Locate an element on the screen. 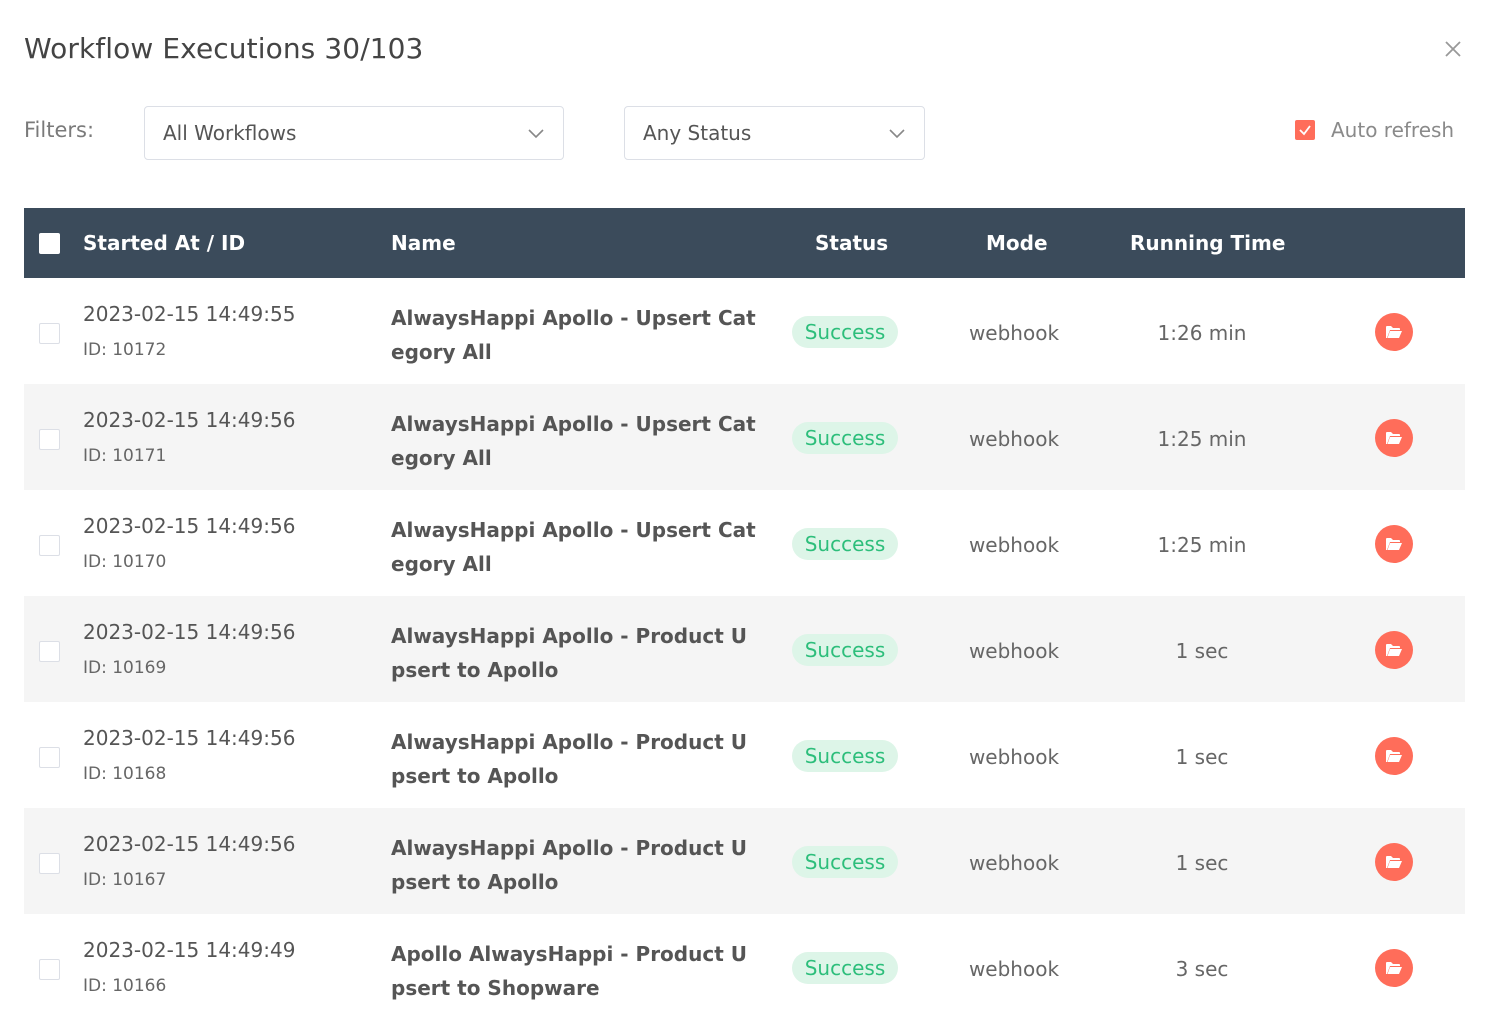 This screenshot has height=1012, width=1501. execution-id: ID: 10172 is located at coordinates (125, 350).